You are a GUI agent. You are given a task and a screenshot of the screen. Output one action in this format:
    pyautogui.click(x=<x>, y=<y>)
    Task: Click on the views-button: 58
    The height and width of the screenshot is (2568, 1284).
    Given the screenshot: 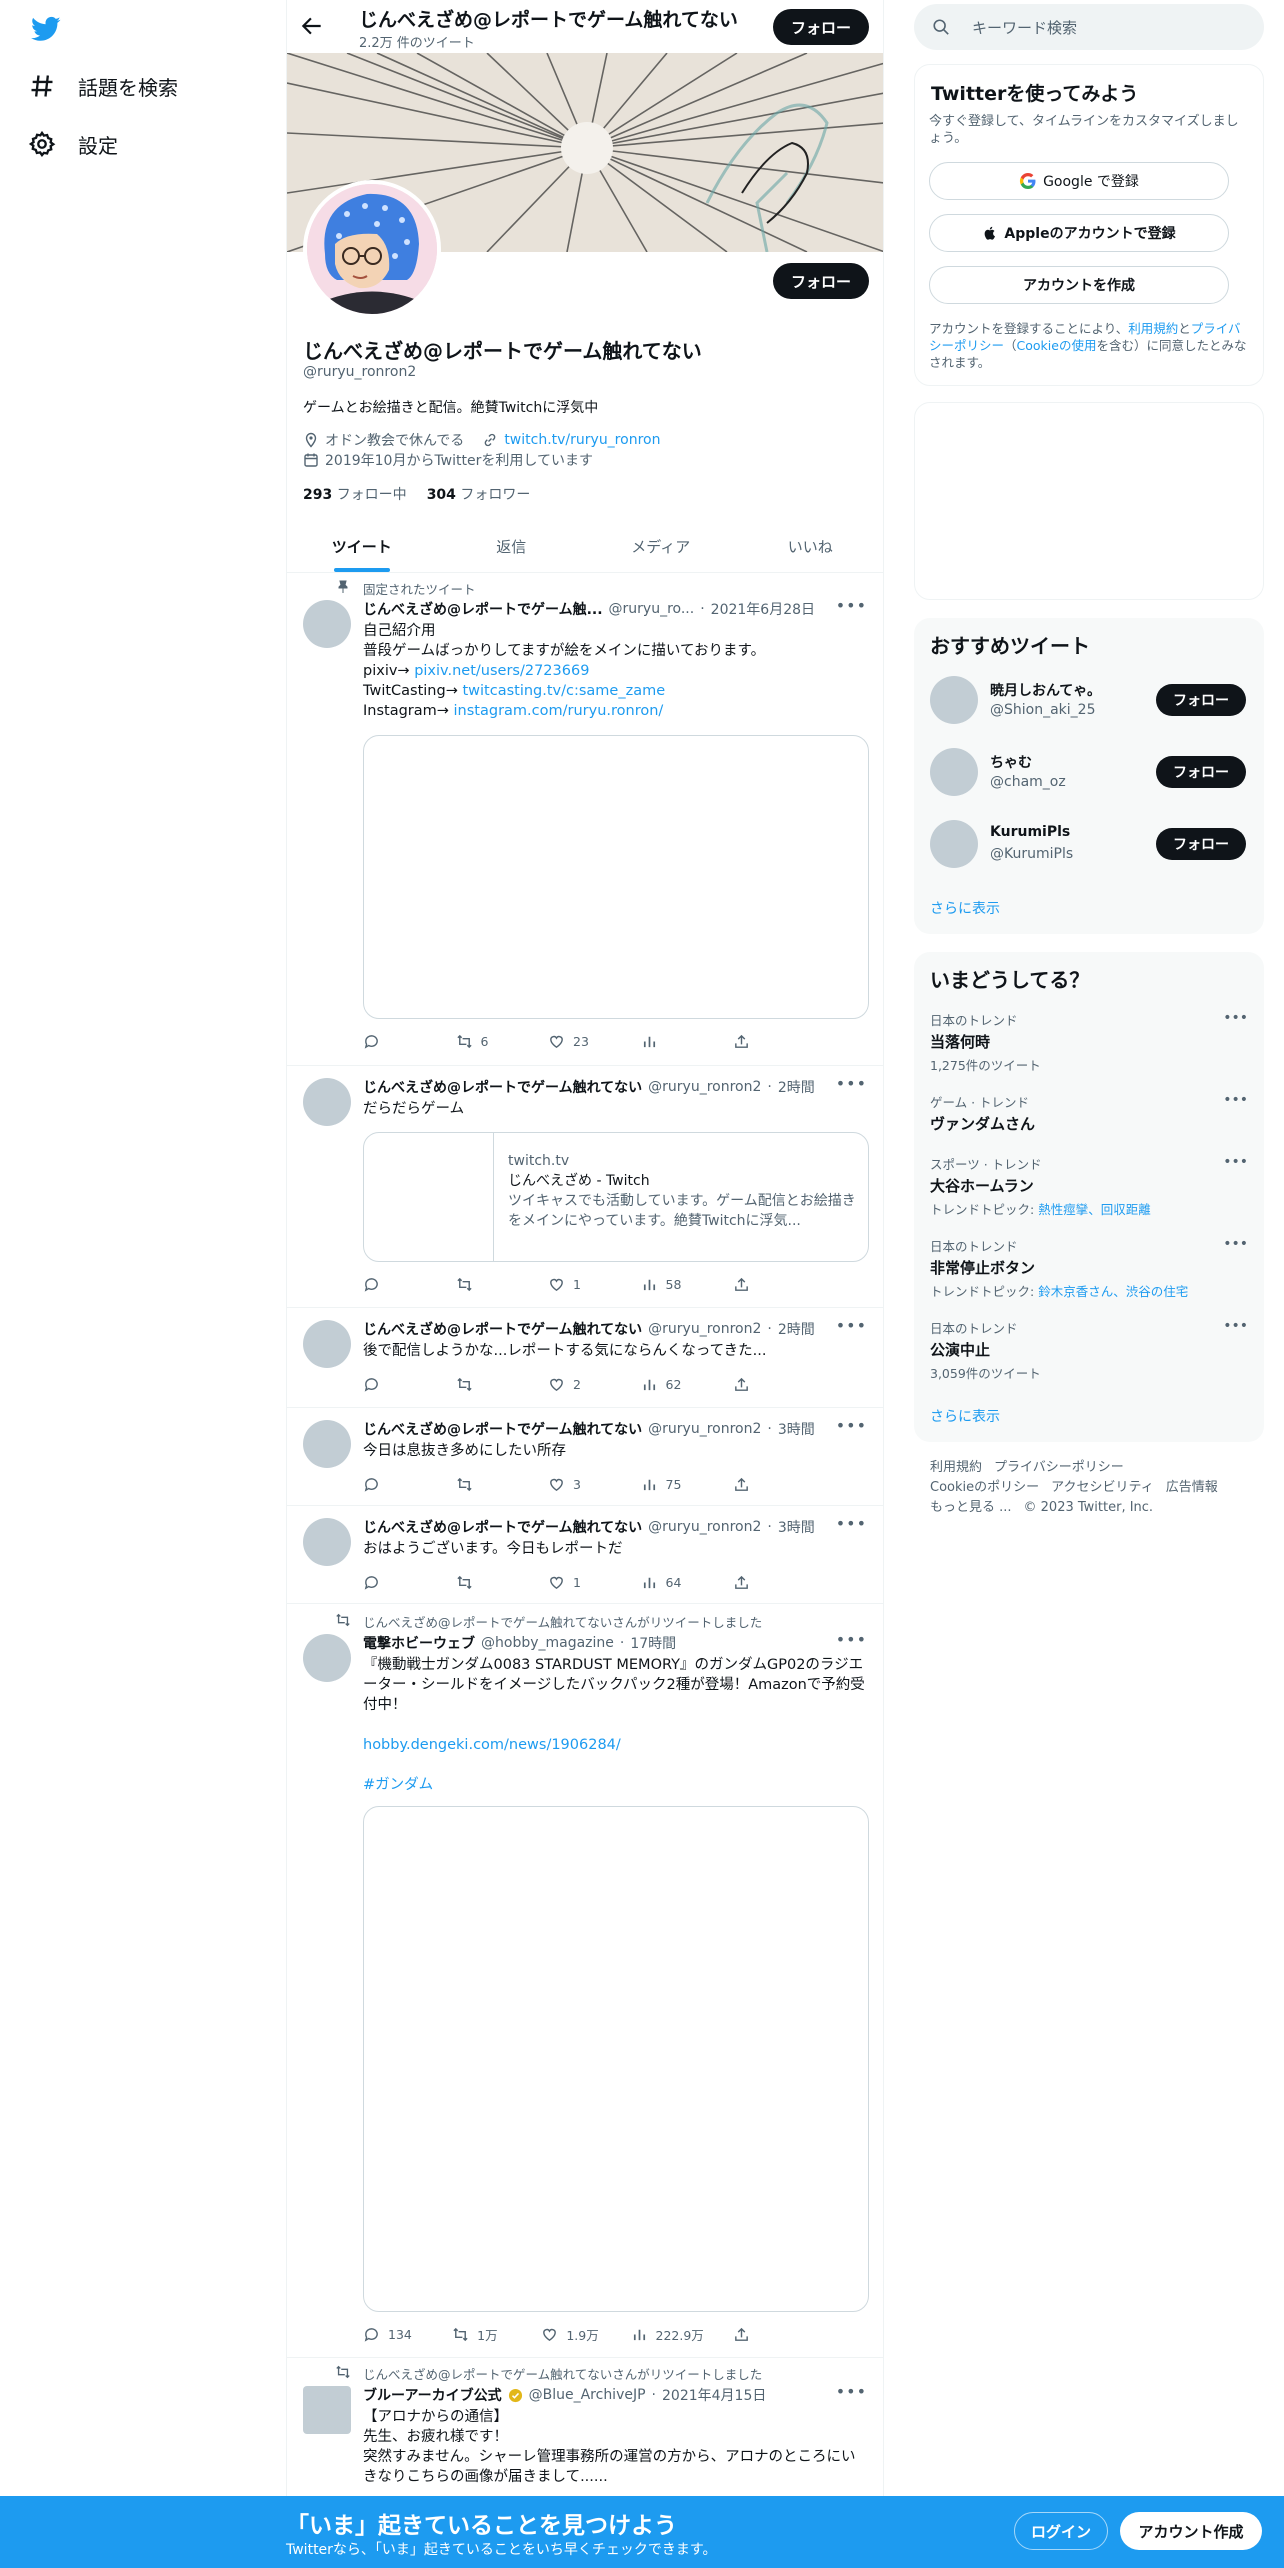 What is the action you would take?
    pyautogui.click(x=671, y=1284)
    